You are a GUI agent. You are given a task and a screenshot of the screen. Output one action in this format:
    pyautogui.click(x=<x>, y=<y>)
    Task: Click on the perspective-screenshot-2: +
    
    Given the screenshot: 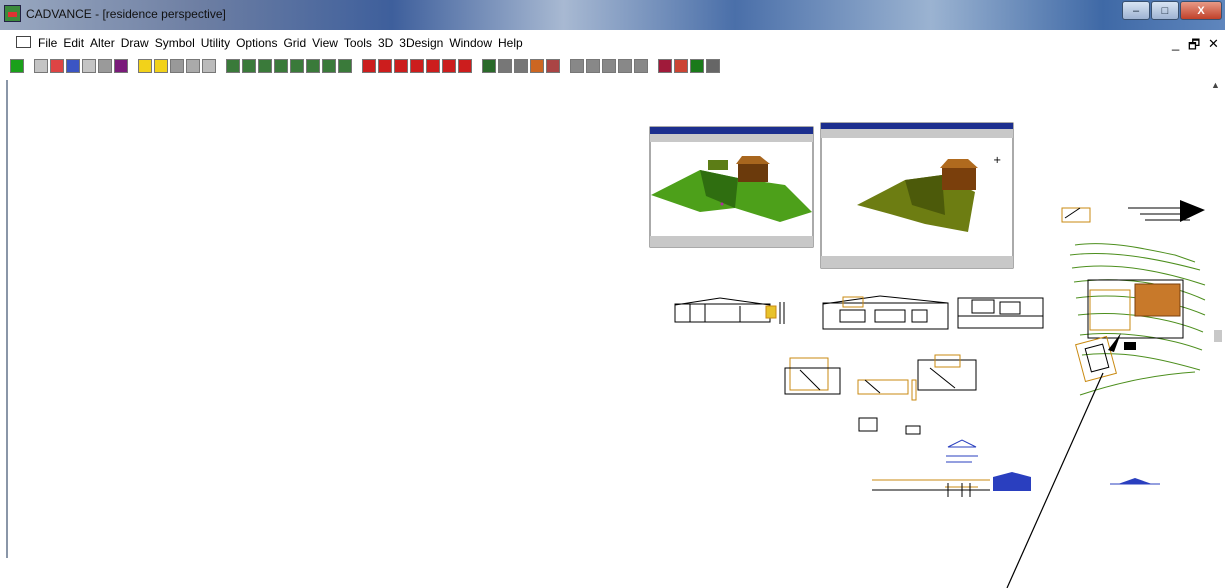 What is the action you would take?
    pyautogui.click(x=917, y=195)
    